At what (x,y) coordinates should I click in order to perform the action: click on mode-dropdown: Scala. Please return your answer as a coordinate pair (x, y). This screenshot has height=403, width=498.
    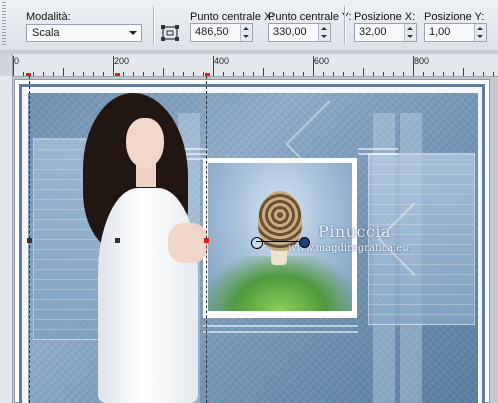
    Looking at the image, I should click on (84, 33).